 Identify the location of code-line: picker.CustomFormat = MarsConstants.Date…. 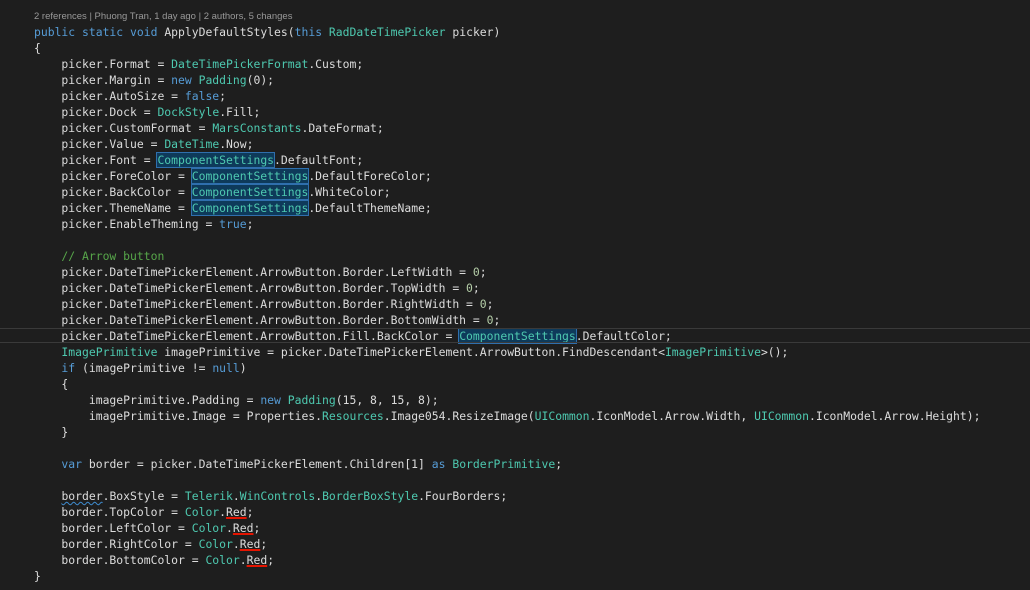
(507, 128).